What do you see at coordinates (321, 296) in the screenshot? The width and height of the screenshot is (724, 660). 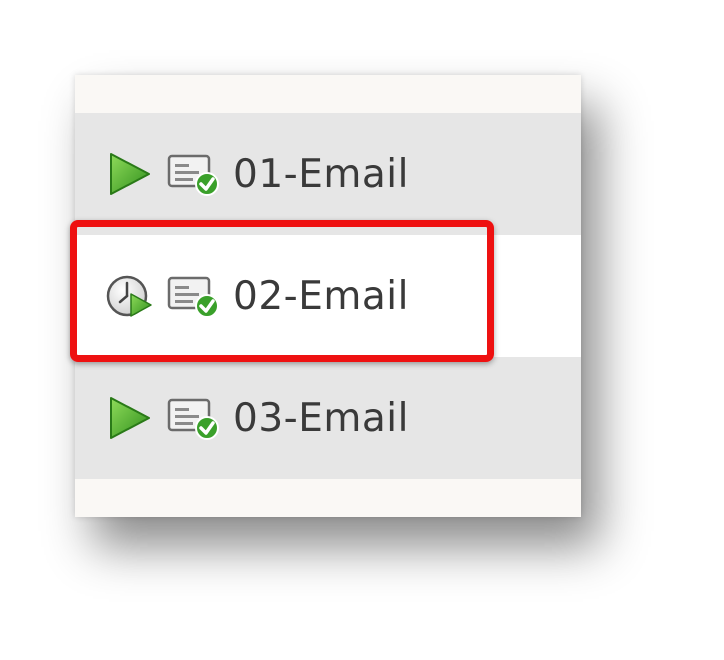 I see `list-item-label: 02-Email` at bounding box center [321, 296].